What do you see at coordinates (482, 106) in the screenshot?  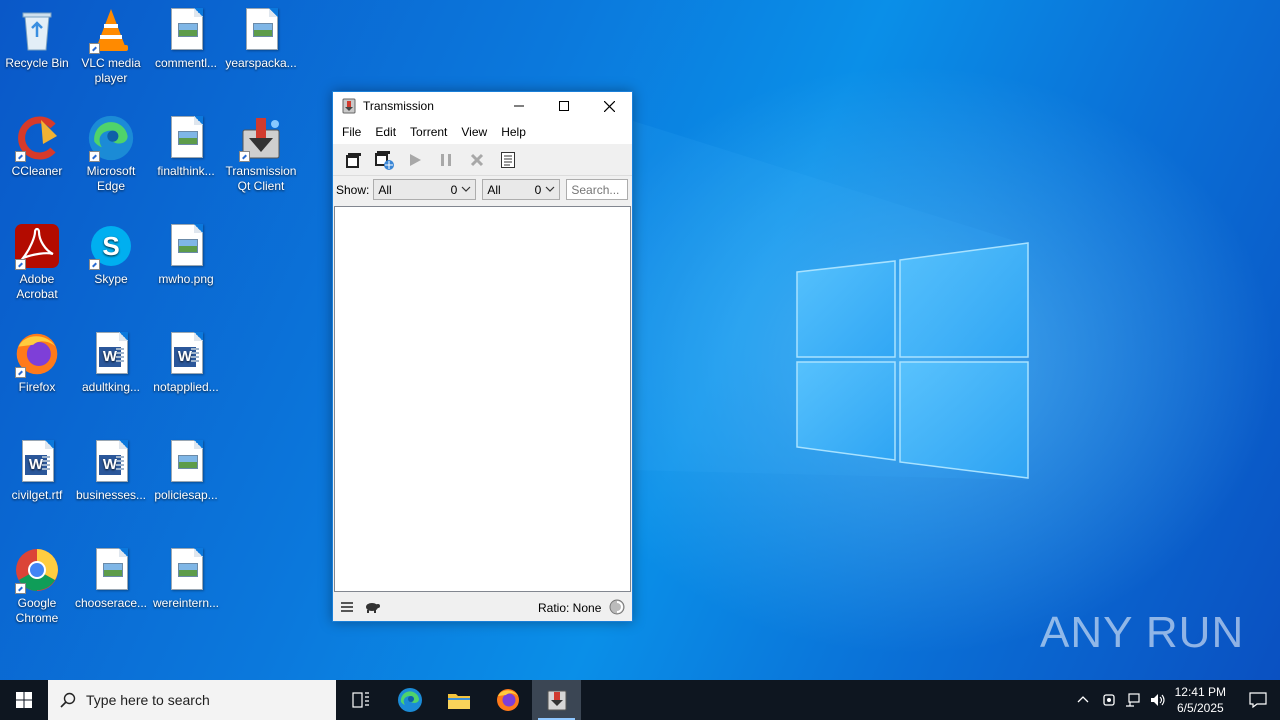 I see `title-bar: Transmission` at bounding box center [482, 106].